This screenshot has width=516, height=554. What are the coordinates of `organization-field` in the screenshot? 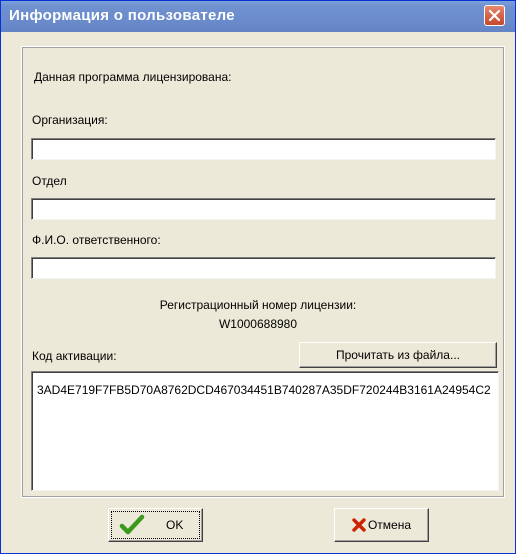 It's located at (263, 149).